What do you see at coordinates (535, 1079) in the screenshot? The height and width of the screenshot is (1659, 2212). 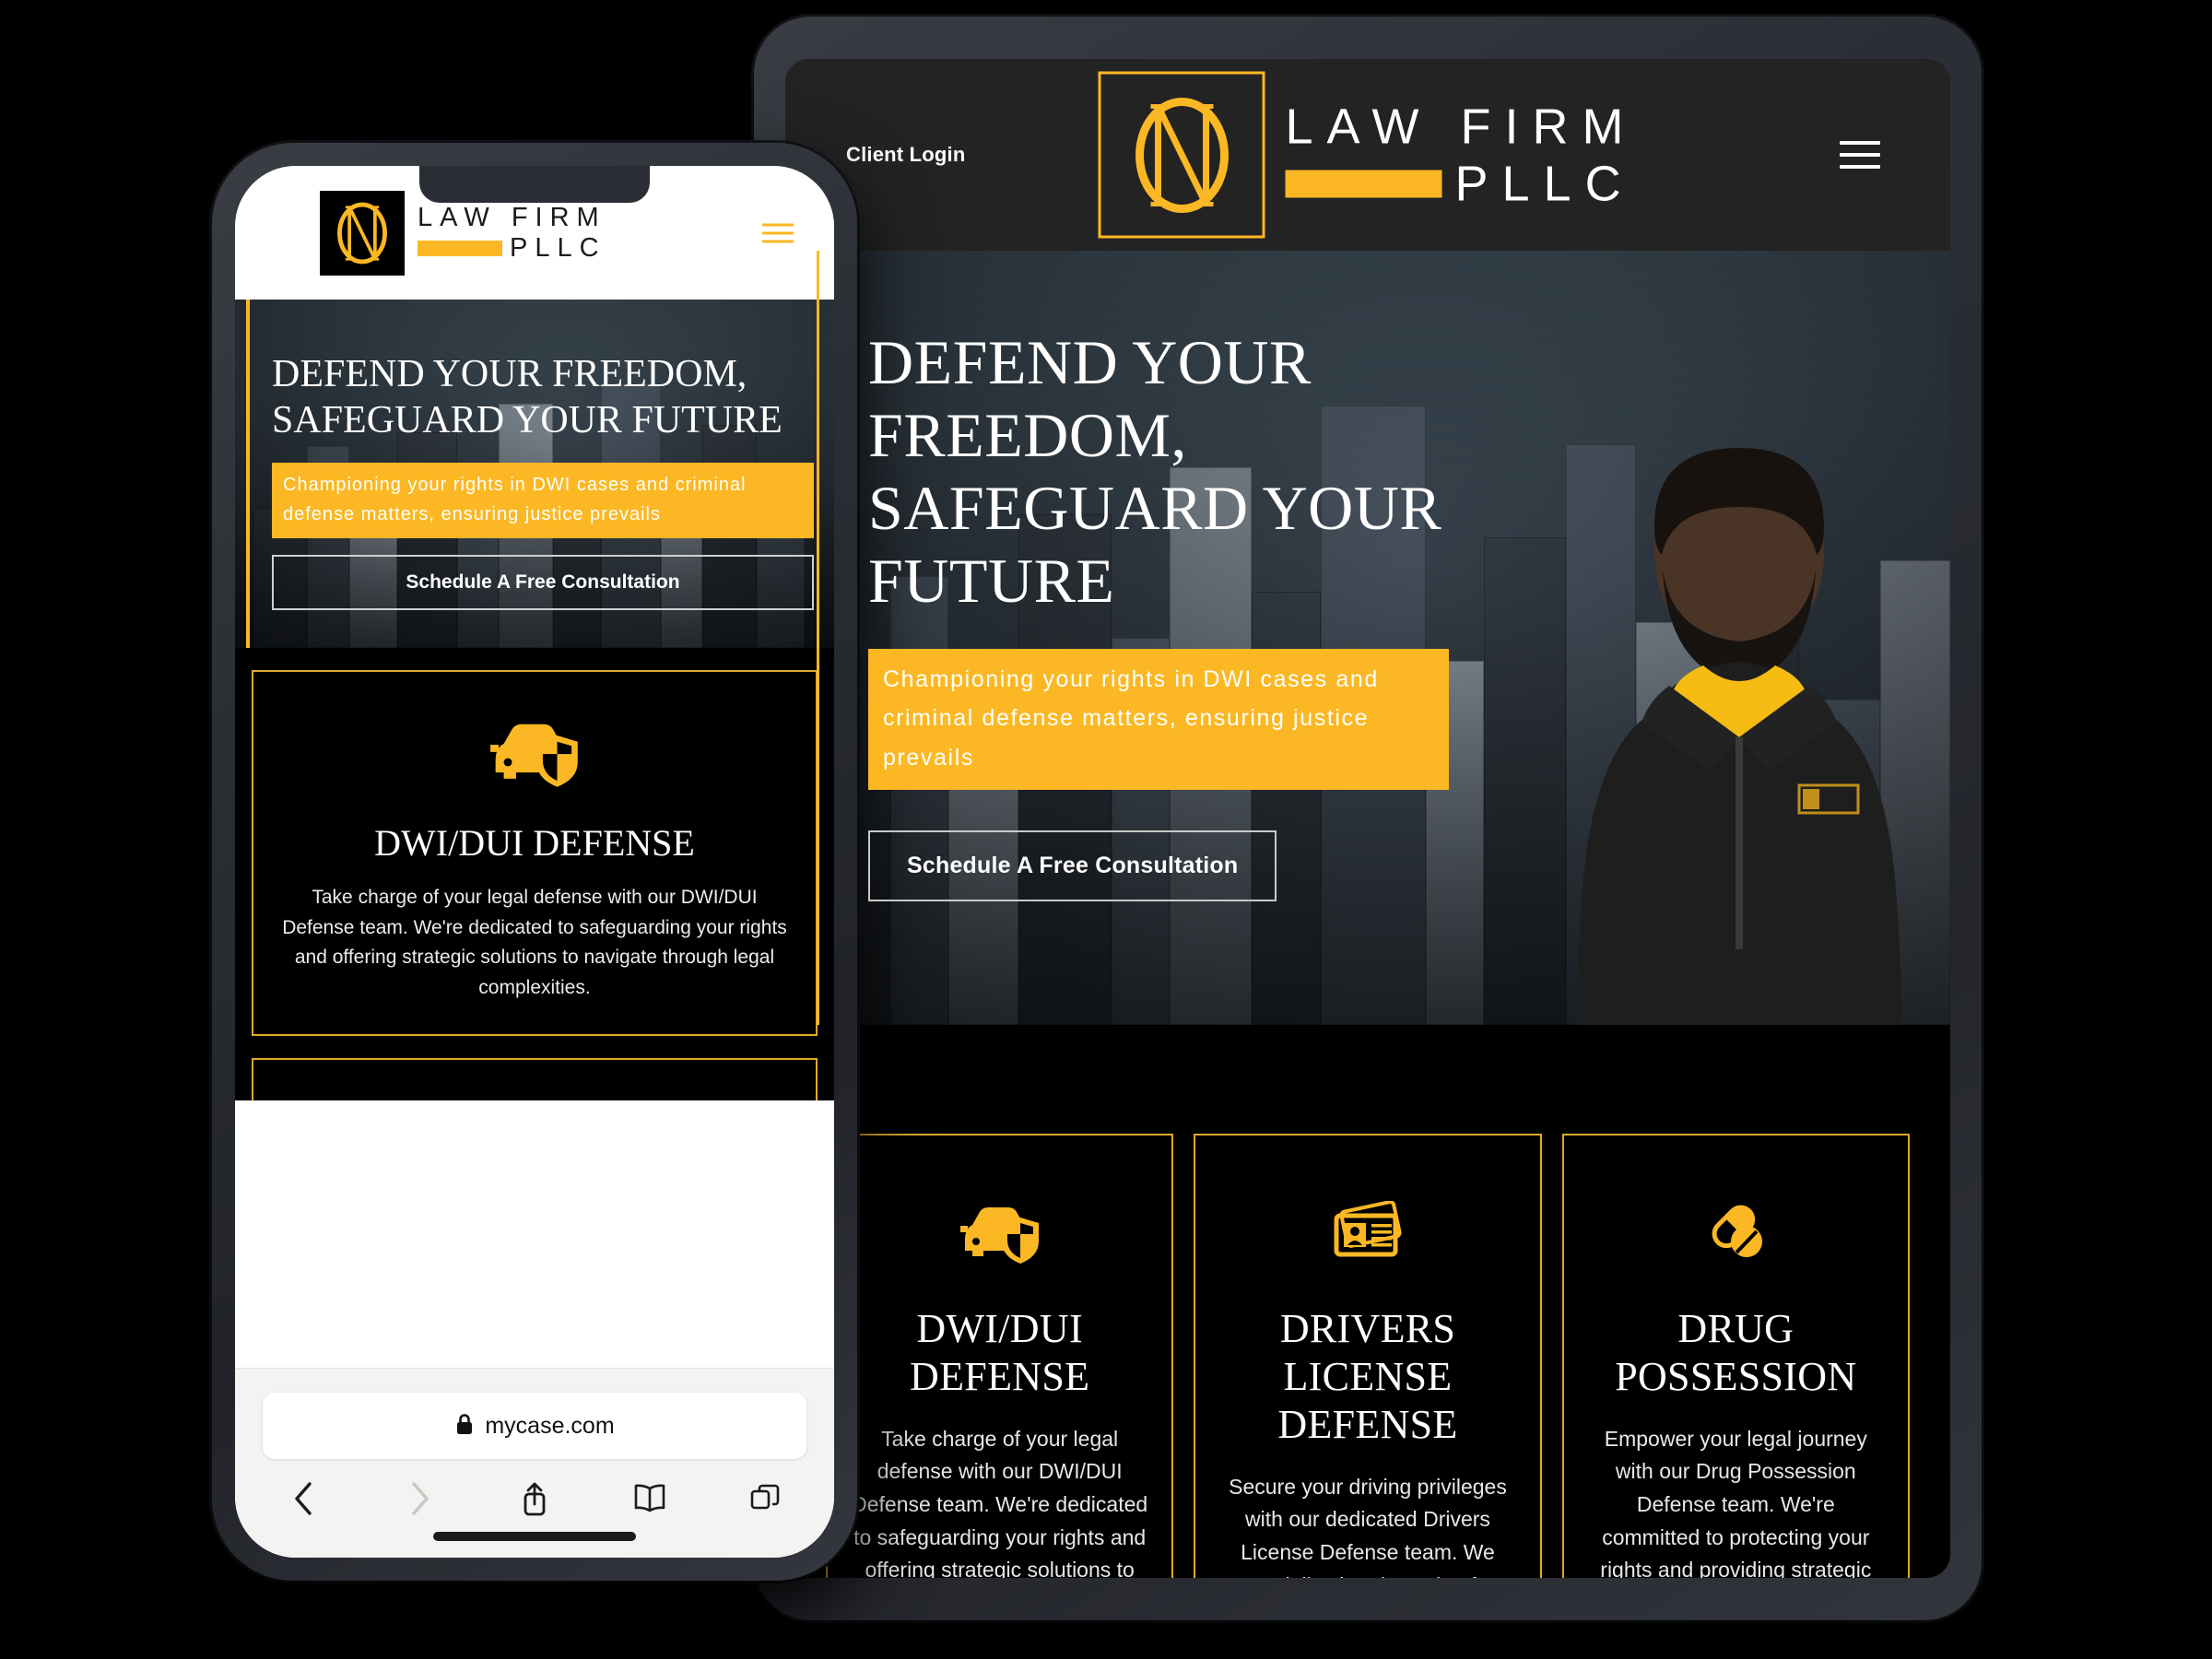 I see `service-card-next` at bounding box center [535, 1079].